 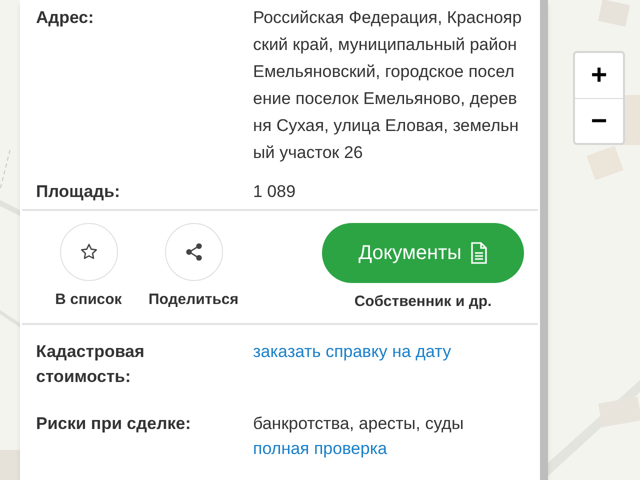 What do you see at coordinates (423, 253) in the screenshot?
I see `documents-button: Документы` at bounding box center [423, 253].